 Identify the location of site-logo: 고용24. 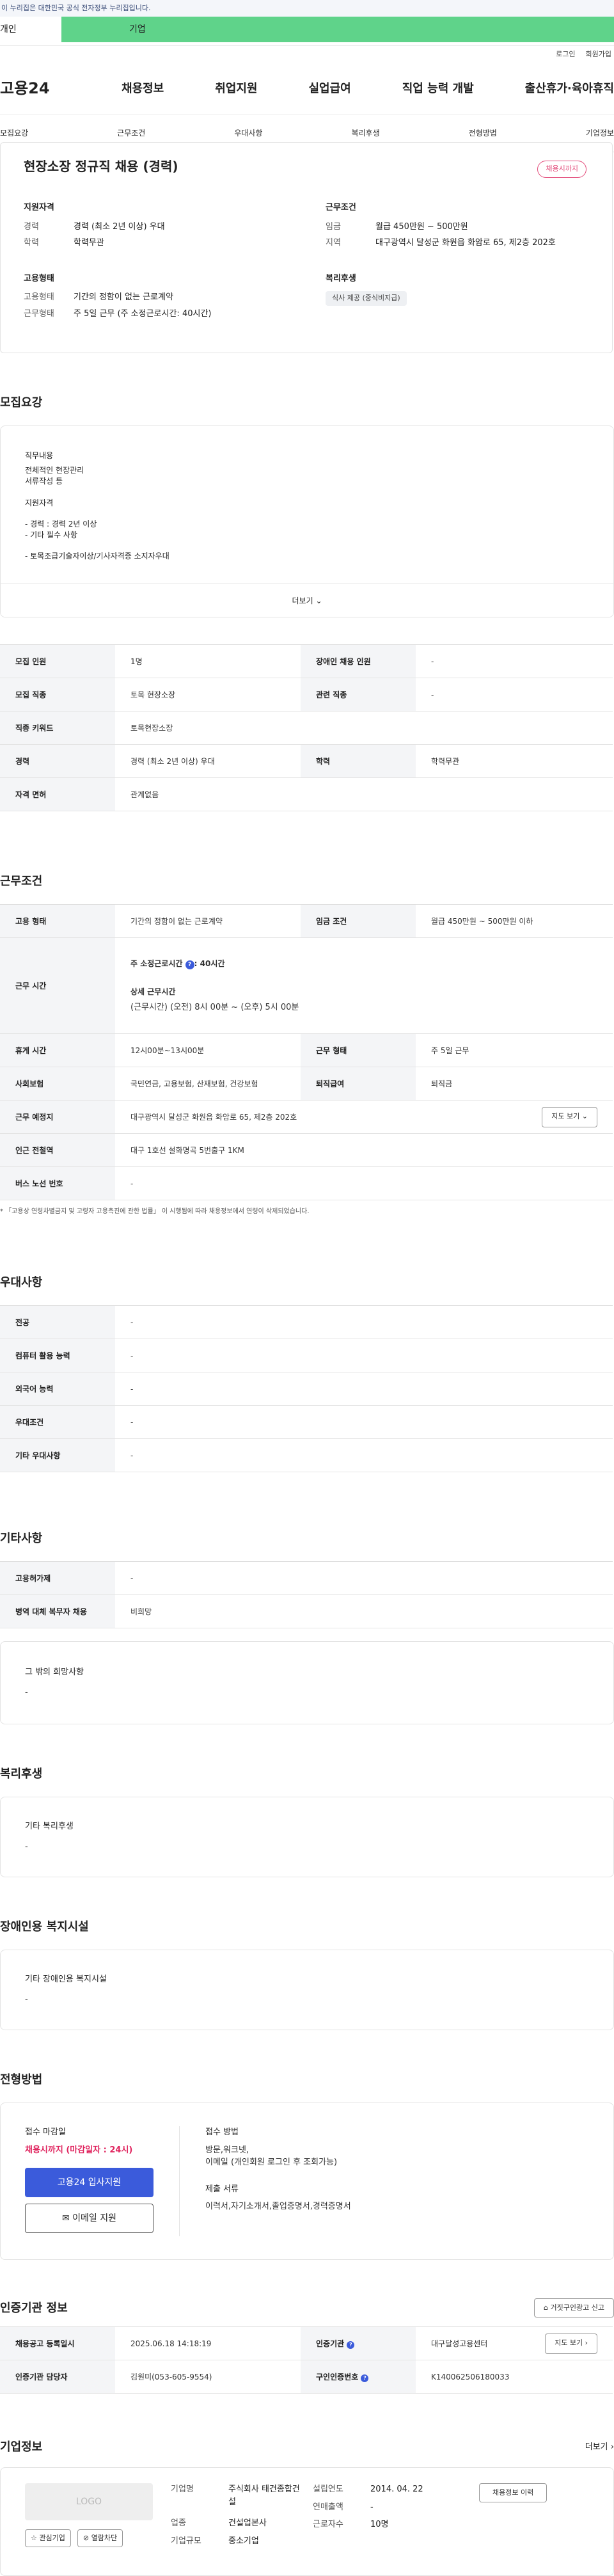
(35, 89).